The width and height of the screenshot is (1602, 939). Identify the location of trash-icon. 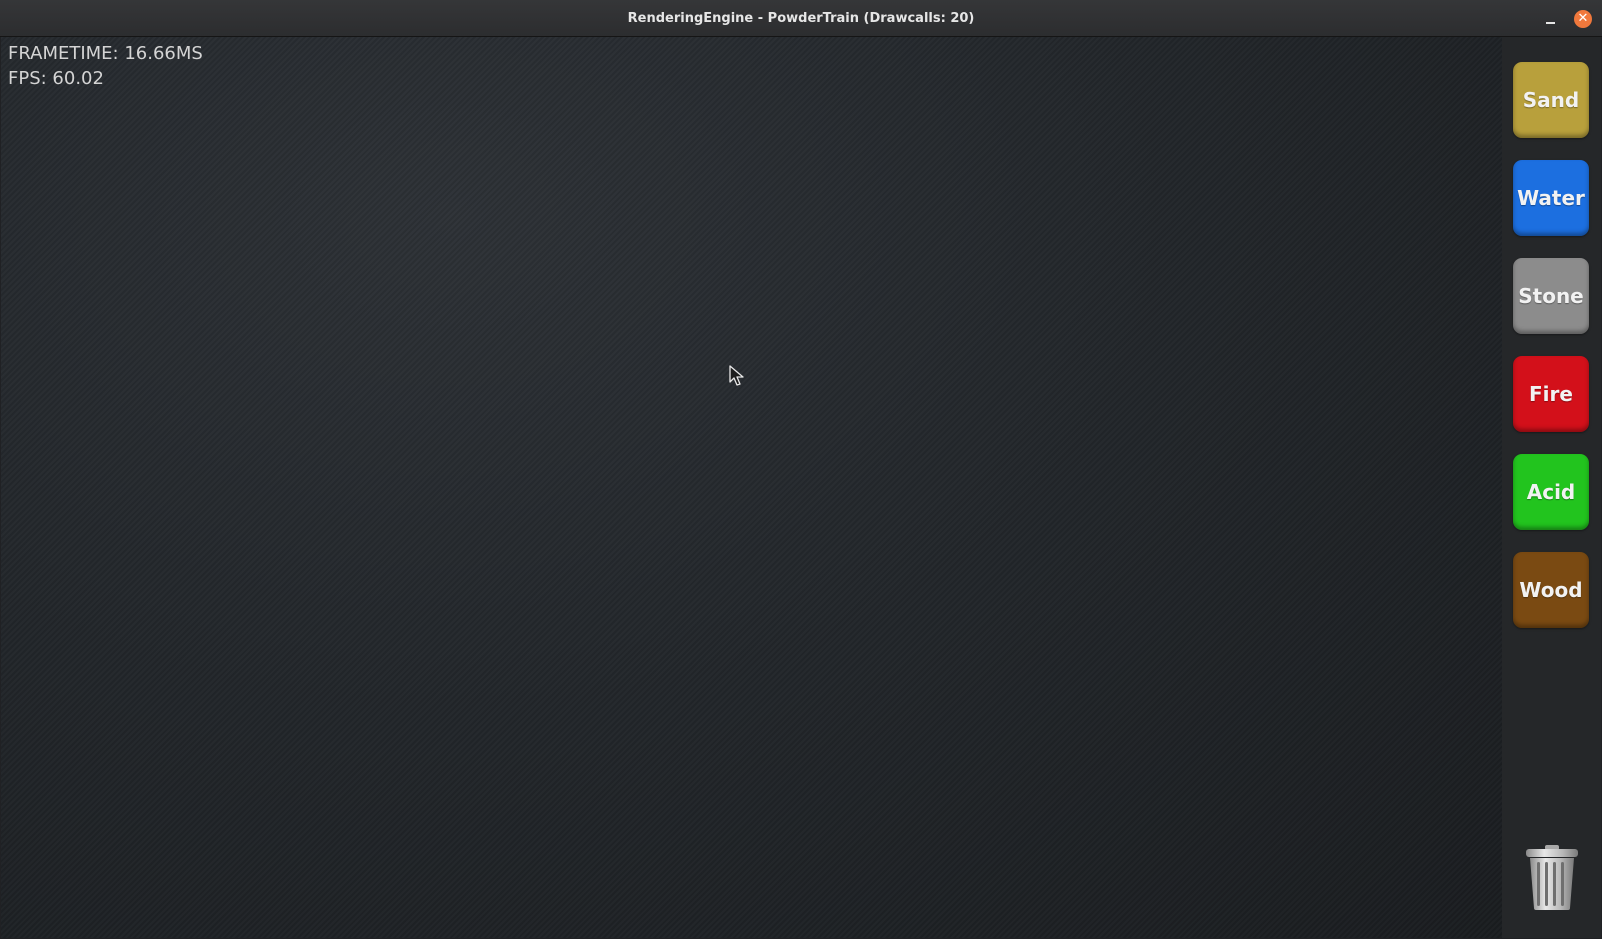
(1552, 877).